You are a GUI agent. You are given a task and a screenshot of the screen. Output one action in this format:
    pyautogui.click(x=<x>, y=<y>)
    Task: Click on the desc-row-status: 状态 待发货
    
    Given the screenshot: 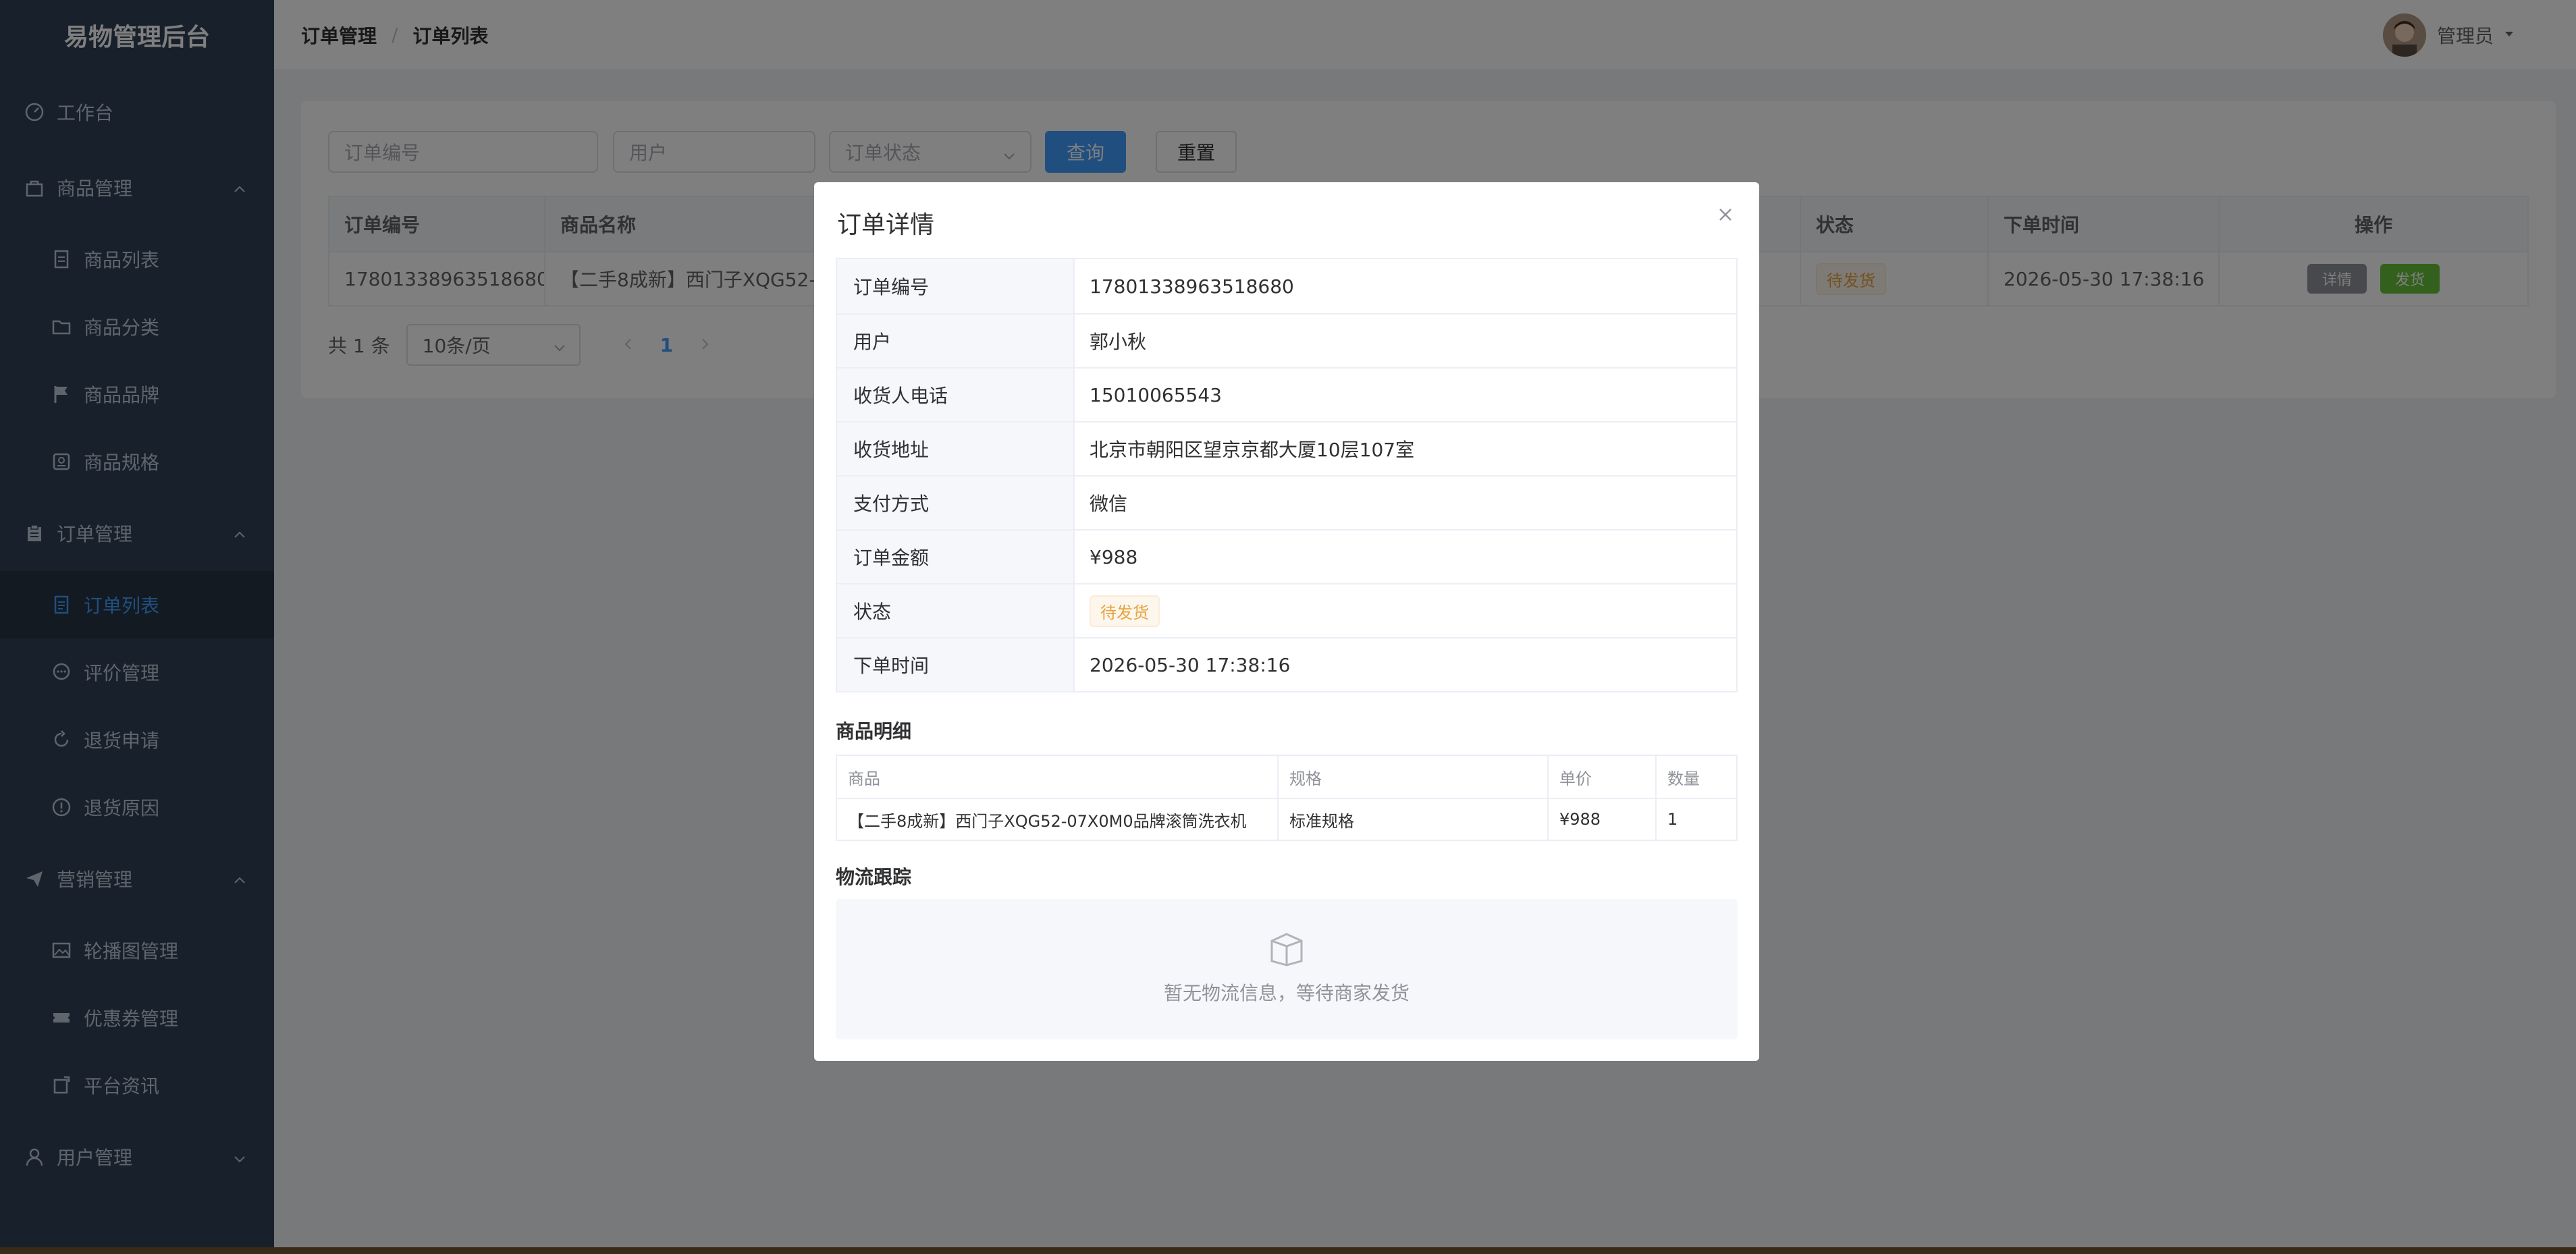 What is the action you would take?
    pyautogui.click(x=1286, y=610)
    